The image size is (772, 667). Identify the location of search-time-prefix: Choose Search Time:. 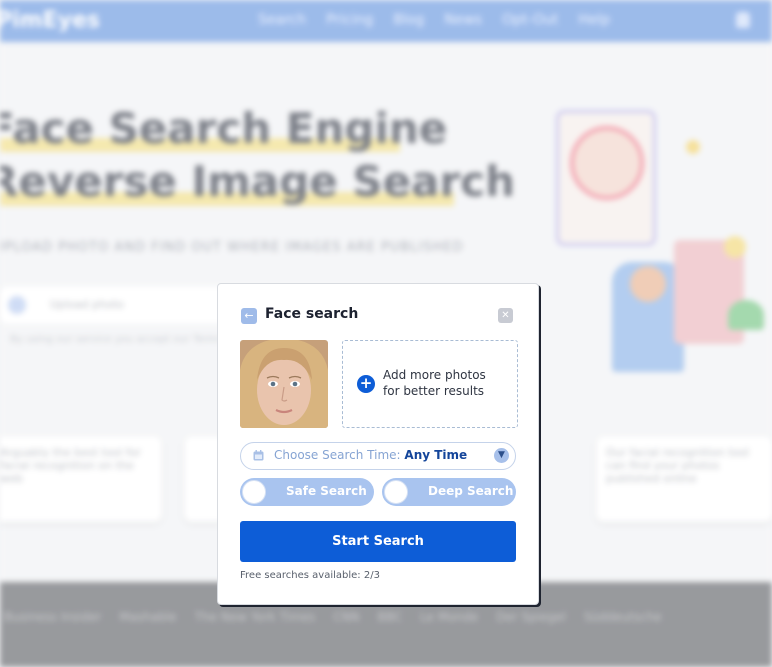
(337, 455).